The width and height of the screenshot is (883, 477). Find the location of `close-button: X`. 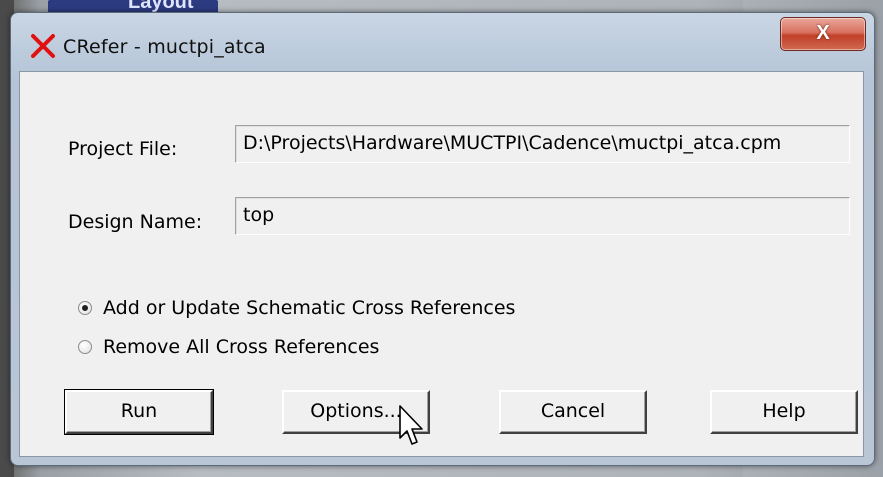

close-button: X is located at coordinates (823, 34).